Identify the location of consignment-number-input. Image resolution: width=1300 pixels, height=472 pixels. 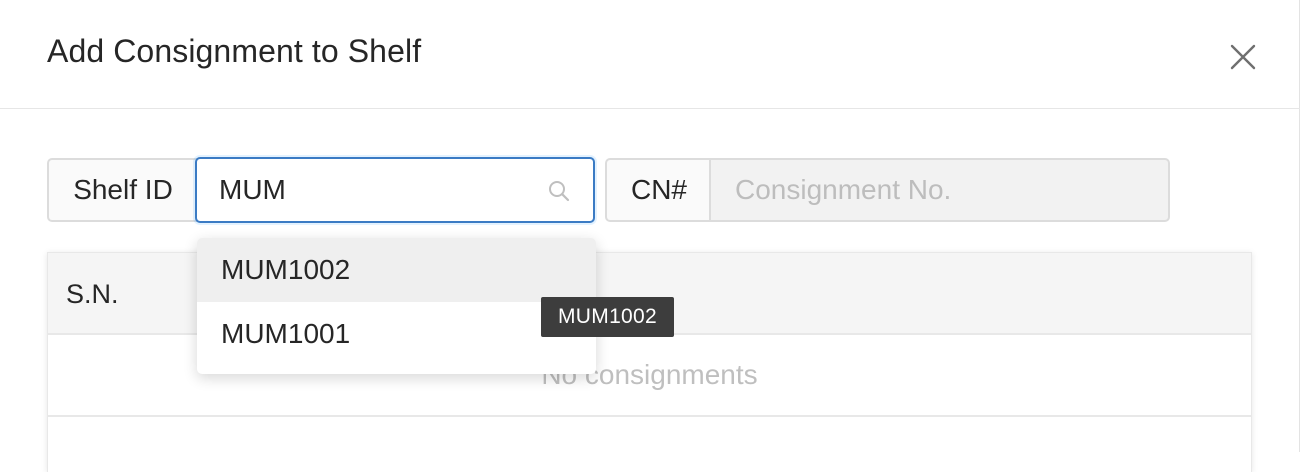
(939, 190).